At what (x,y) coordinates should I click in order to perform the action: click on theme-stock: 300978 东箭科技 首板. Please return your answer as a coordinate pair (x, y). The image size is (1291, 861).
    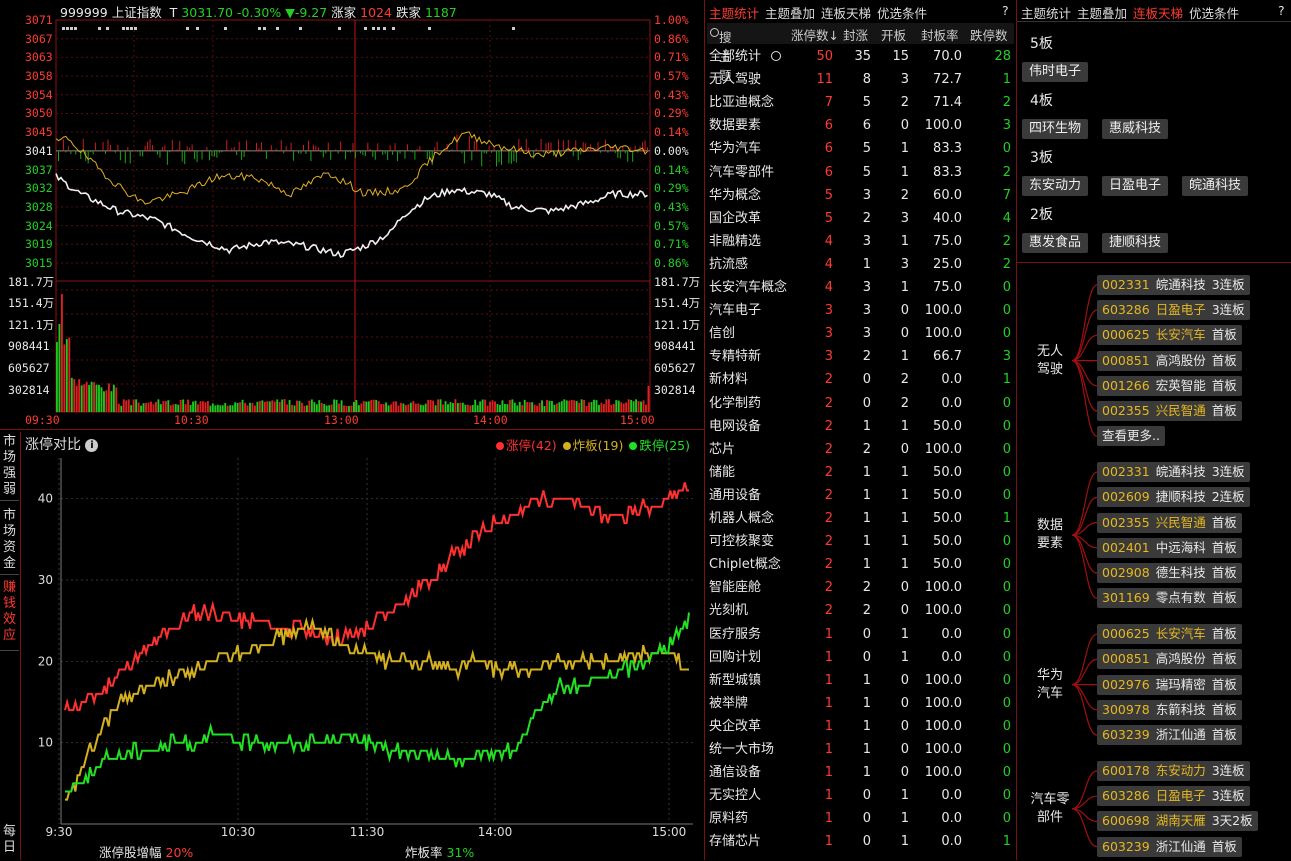
    Looking at the image, I should click on (1169, 709).